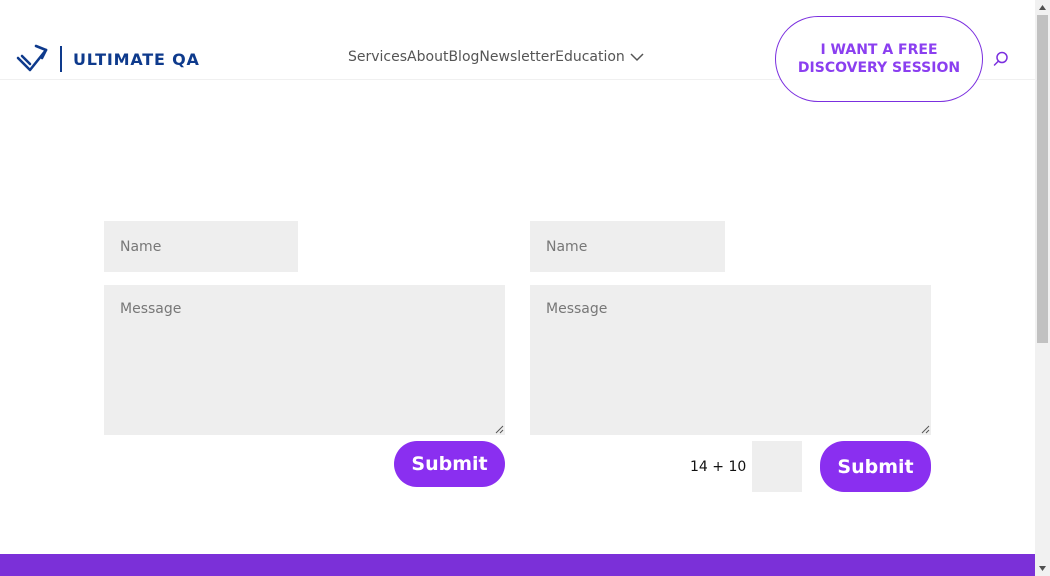  What do you see at coordinates (136, 59) in the screenshot?
I see `logo-text: ULTIMATE QA` at bounding box center [136, 59].